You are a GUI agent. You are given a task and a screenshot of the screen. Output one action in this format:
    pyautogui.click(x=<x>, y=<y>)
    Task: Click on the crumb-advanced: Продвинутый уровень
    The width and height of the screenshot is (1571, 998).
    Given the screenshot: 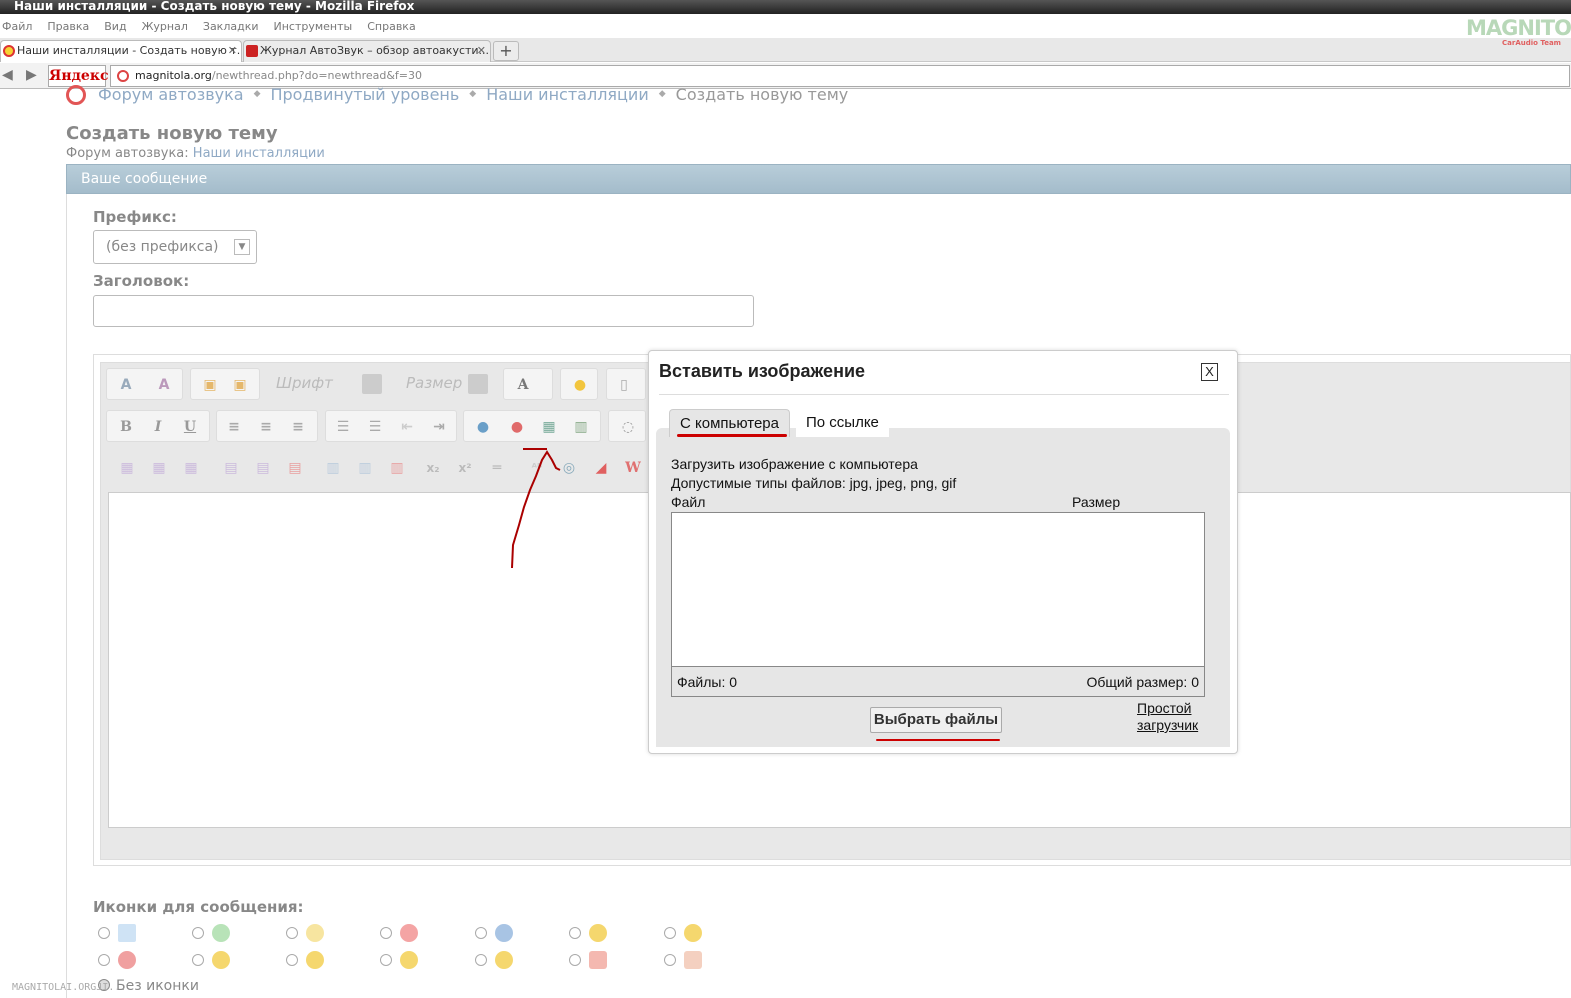 What is the action you would take?
    pyautogui.click(x=364, y=94)
    